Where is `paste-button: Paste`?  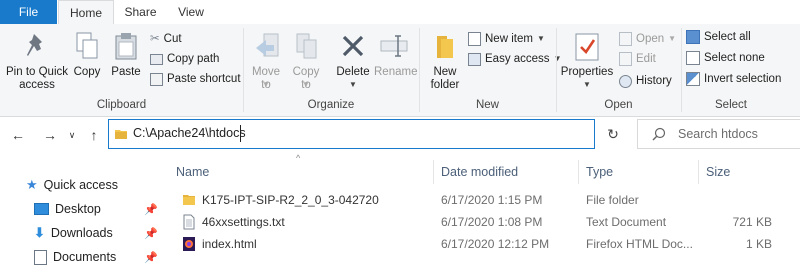 paste-button: Paste is located at coordinates (126, 63).